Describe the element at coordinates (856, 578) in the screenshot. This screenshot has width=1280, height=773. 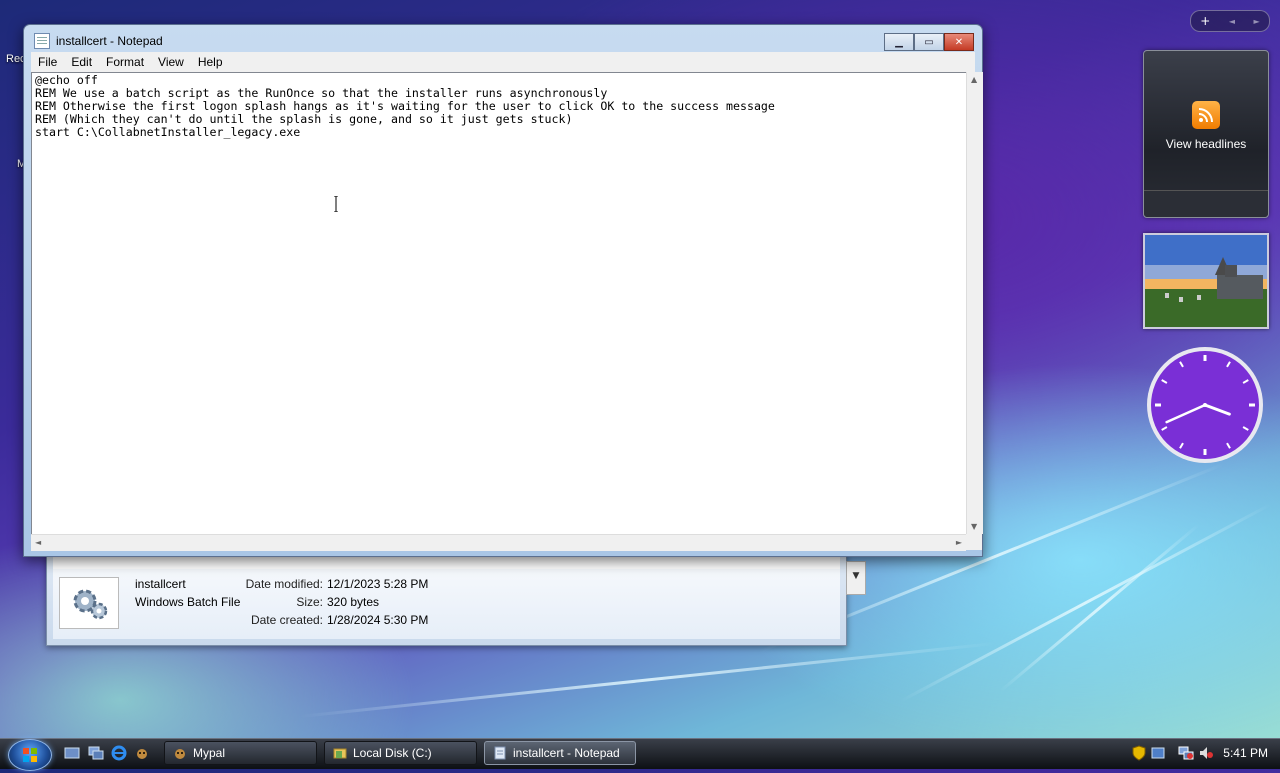
I see `scroll-down-button: ▼` at that location.